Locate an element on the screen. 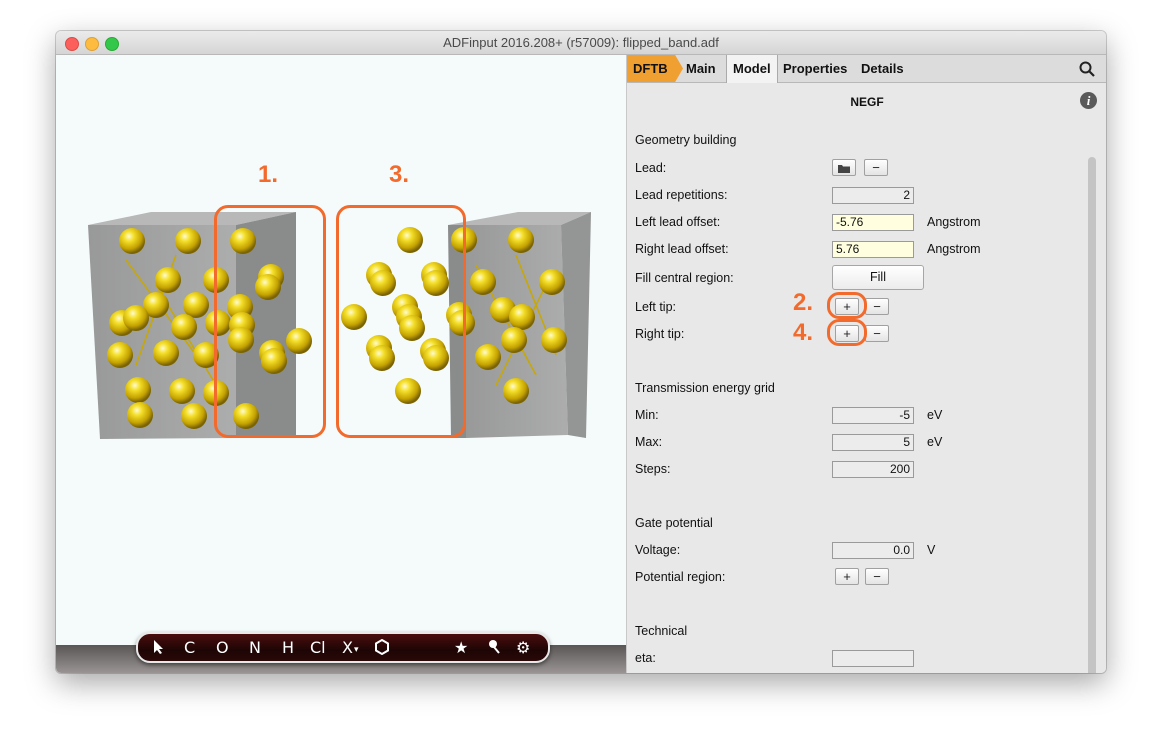 Image resolution: width=1162 pixels, height=754 pixels. favorites-star-icon: ★ is located at coordinates (461, 647).